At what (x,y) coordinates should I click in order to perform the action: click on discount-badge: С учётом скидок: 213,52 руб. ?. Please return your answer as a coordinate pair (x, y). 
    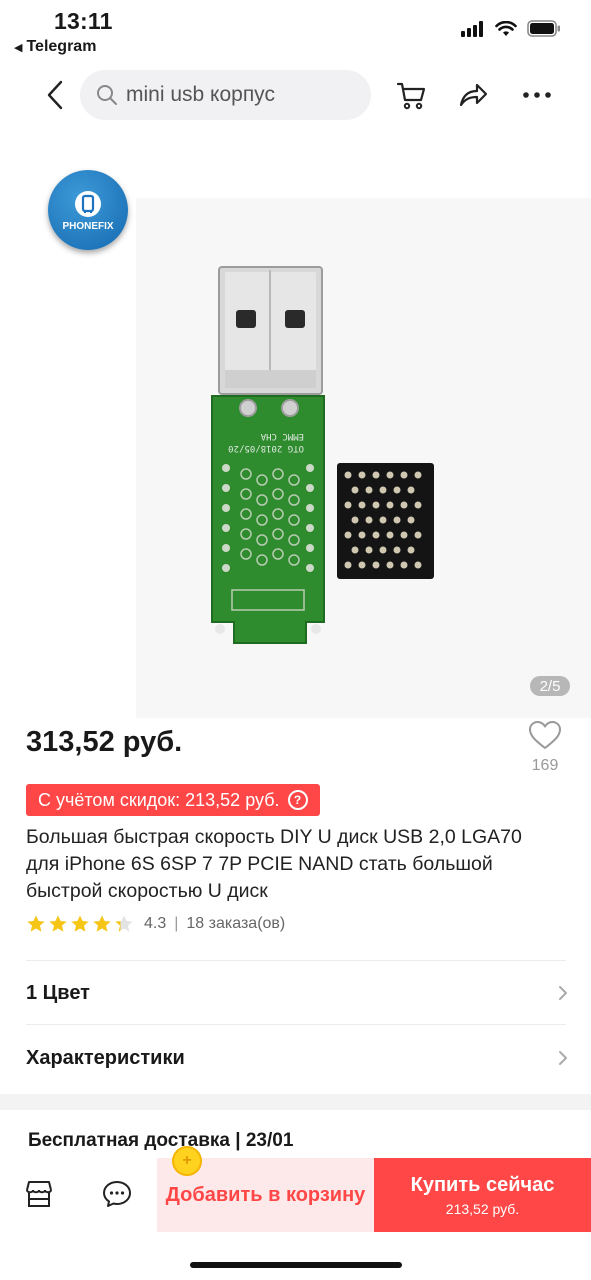
    Looking at the image, I should click on (173, 800).